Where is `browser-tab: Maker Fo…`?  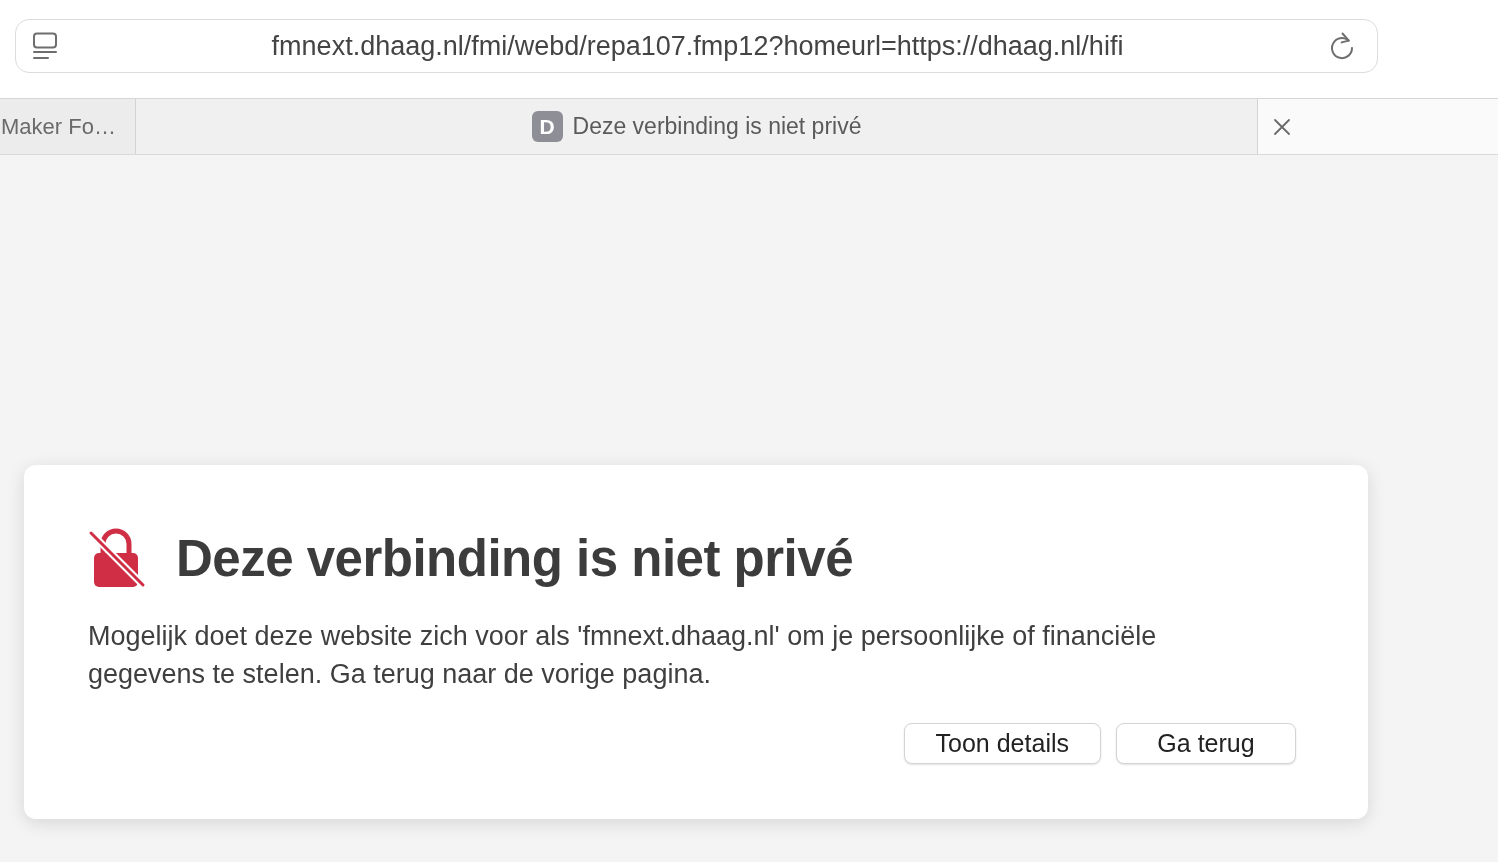
browser-tab: Maker Fo… is located at coordinates (68, 126).